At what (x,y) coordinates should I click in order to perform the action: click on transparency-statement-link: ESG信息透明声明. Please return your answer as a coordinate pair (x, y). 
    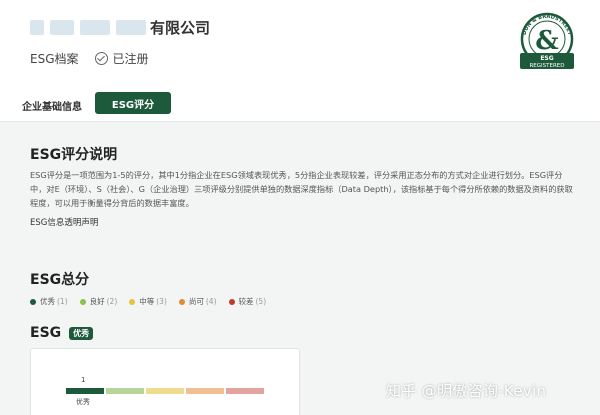
    Looking at the image, I should click on (64, 222).